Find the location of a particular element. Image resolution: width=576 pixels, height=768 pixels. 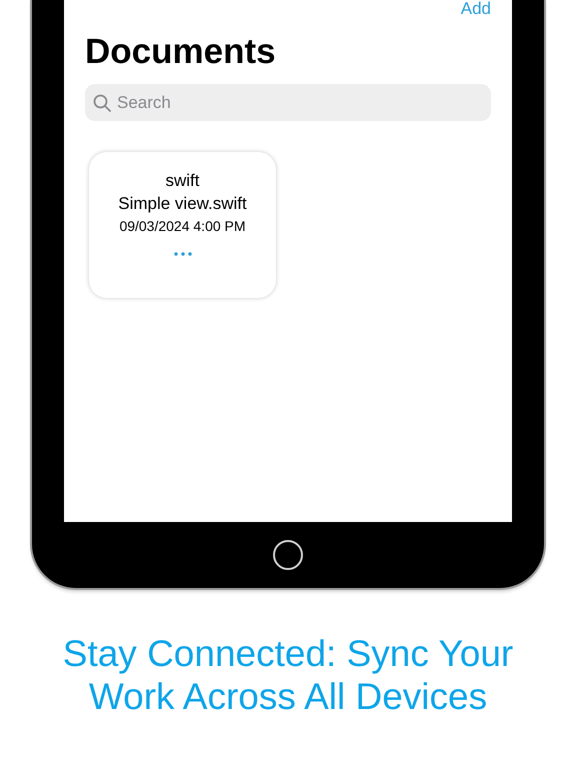

document-card: swift Simple view.swift 09/03/2024 4:00 PM is located at coordinates (182, 225).